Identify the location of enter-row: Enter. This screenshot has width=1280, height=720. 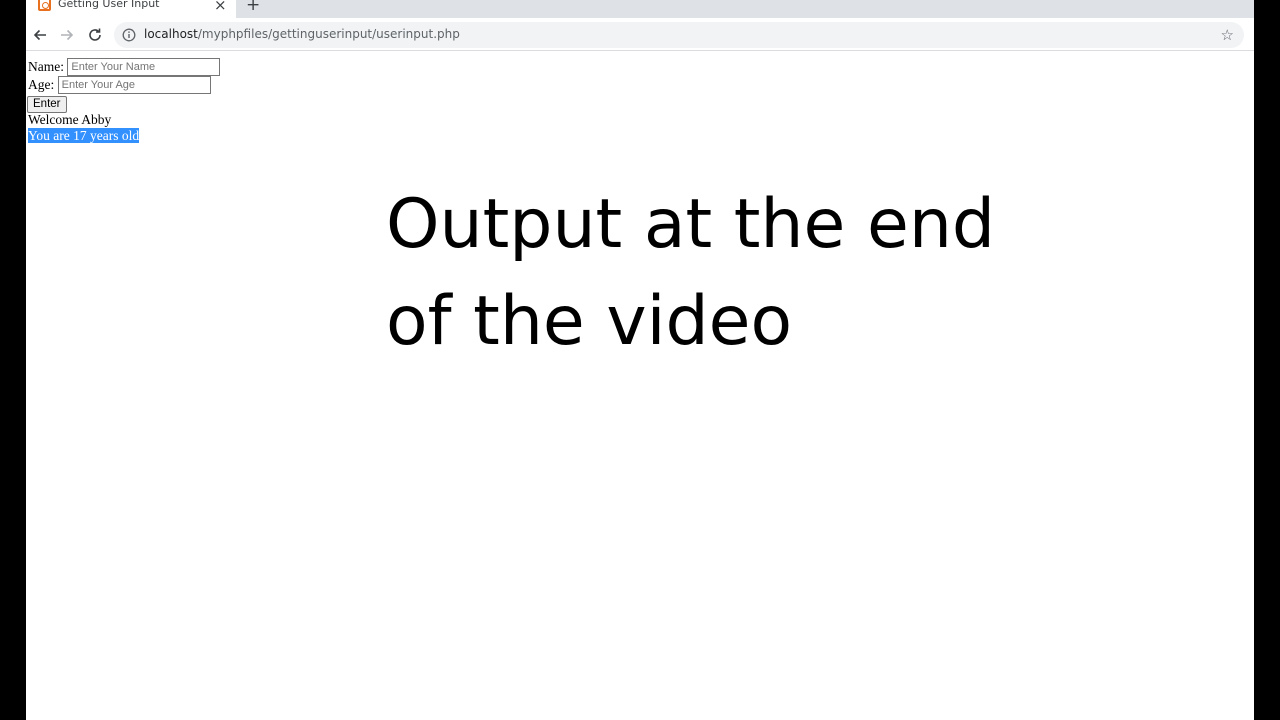
(47, 104).